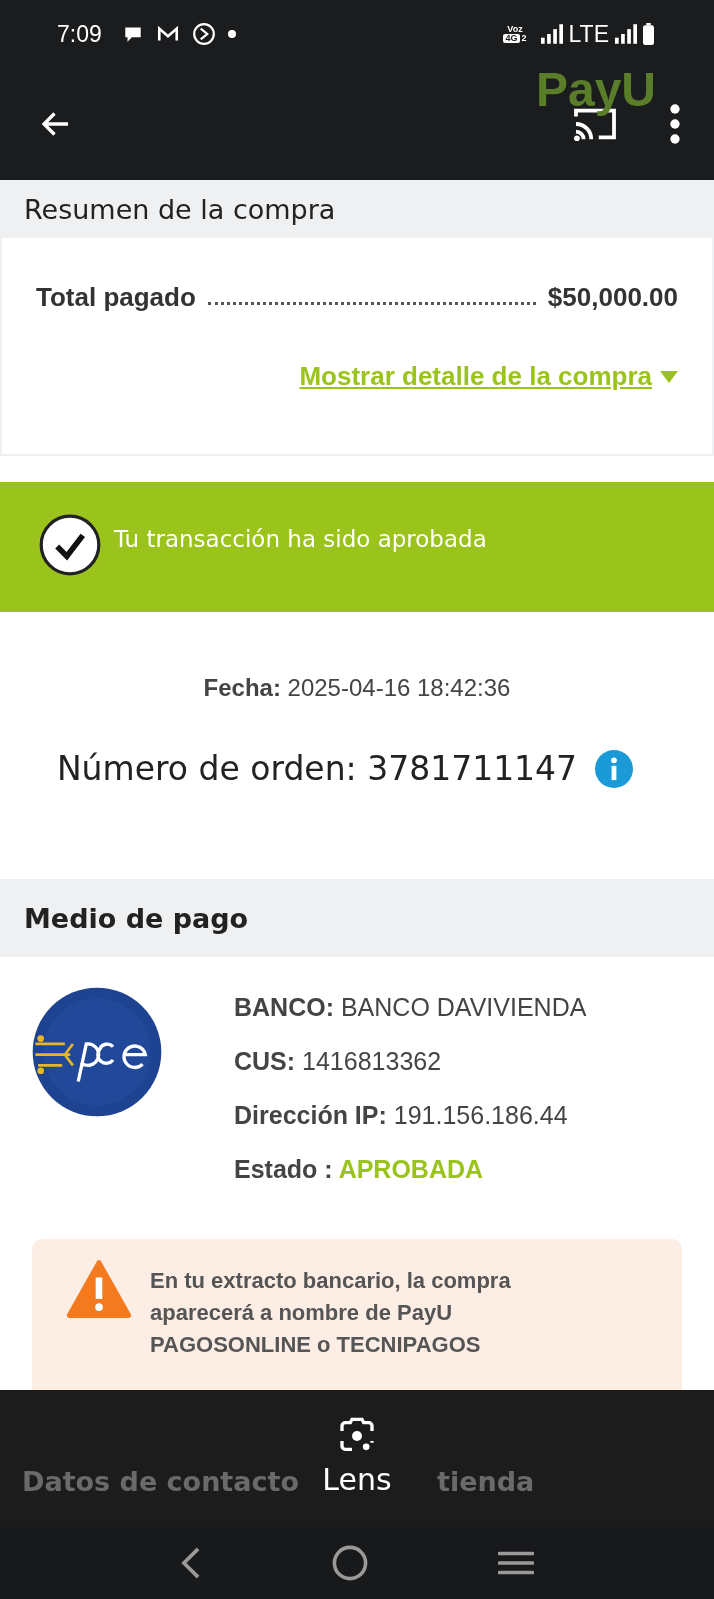 This screenshot has width=714, height=1599. Describe the element at coordinates (357, 209) in the screenshot. I see `section-header: Resumen de la compra` at that location.